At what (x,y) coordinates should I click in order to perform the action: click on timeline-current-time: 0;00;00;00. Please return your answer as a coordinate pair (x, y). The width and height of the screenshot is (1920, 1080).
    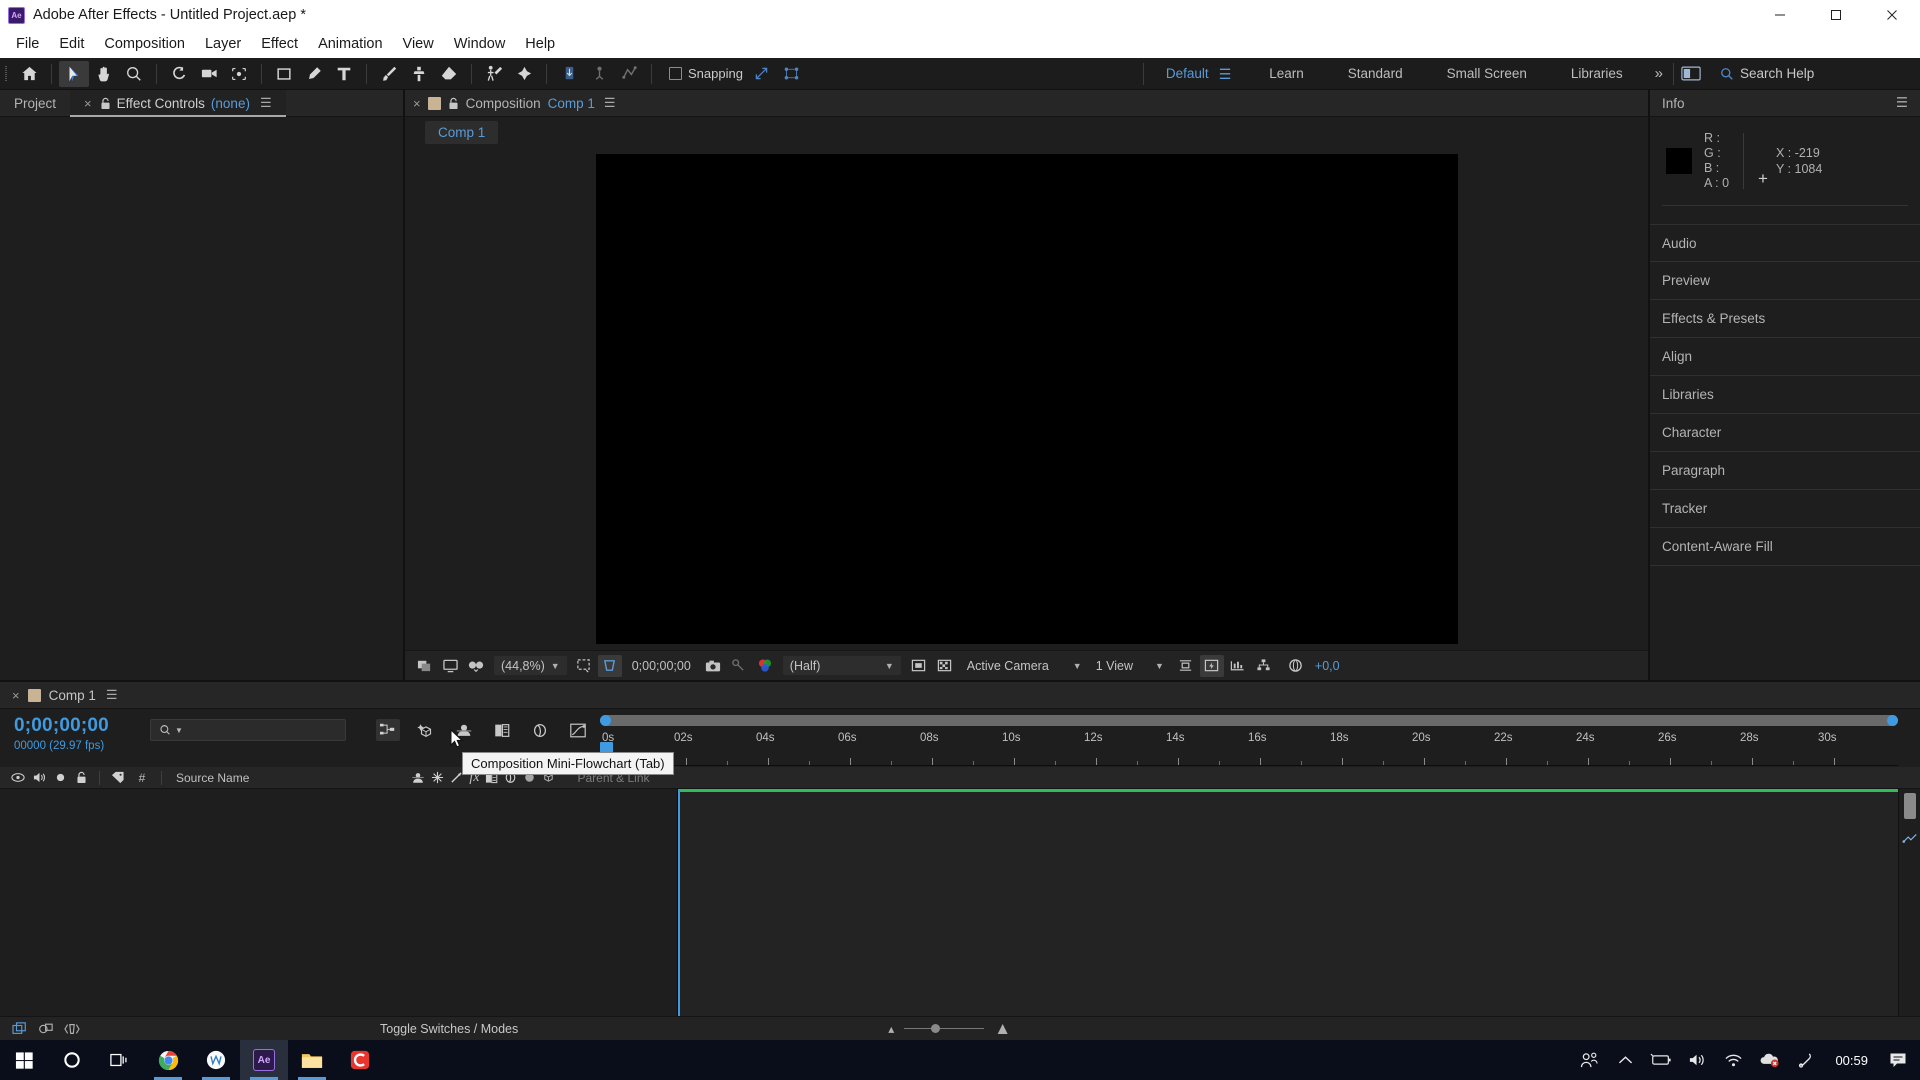
    Looking at the image, I should click on (82, 726).